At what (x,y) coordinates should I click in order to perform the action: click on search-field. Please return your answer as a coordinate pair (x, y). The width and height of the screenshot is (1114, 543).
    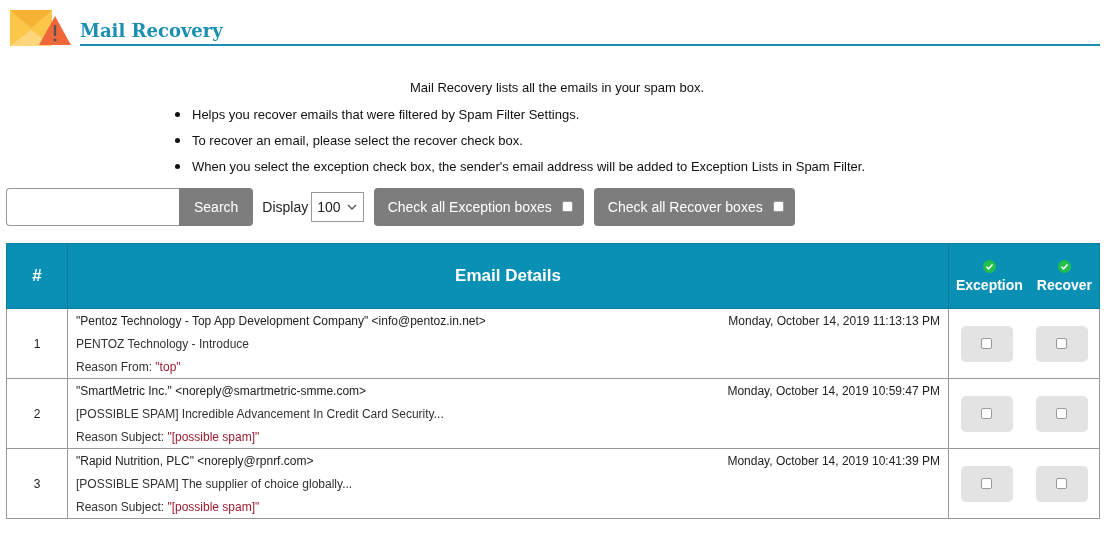
    Looking at the image, I should click on (92, 206).